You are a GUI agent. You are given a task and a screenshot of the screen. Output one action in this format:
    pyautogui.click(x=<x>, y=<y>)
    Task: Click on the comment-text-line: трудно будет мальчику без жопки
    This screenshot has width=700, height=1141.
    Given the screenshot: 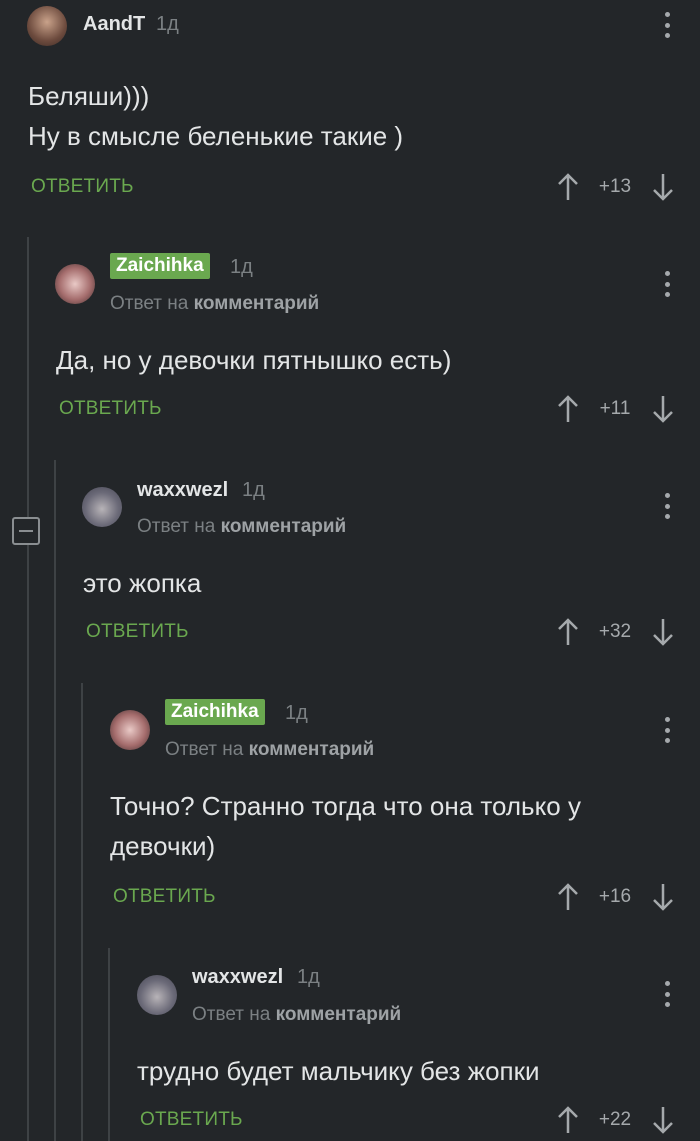 What is the action you would take?
    pyautogui.click(x=338, y=1071)
    